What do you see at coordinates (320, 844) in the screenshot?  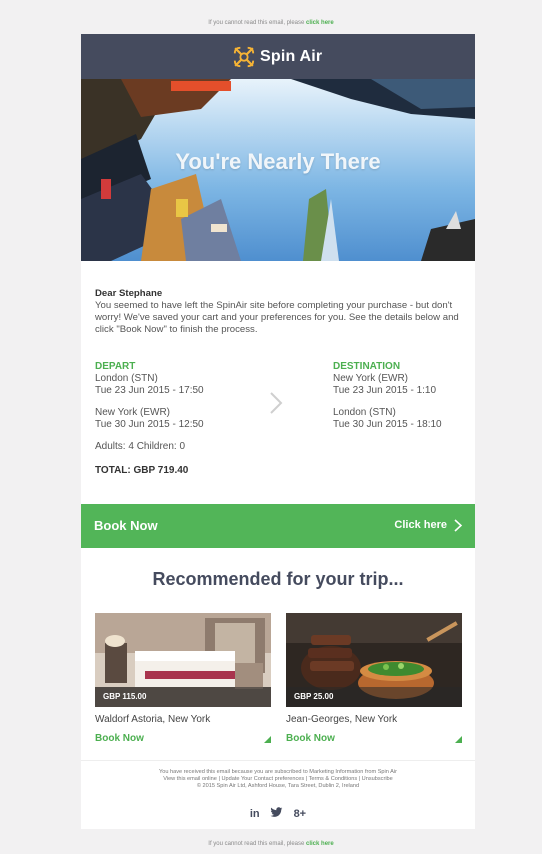 I see `bottom-click-here-link: click here` at bounding box center [320, 844].